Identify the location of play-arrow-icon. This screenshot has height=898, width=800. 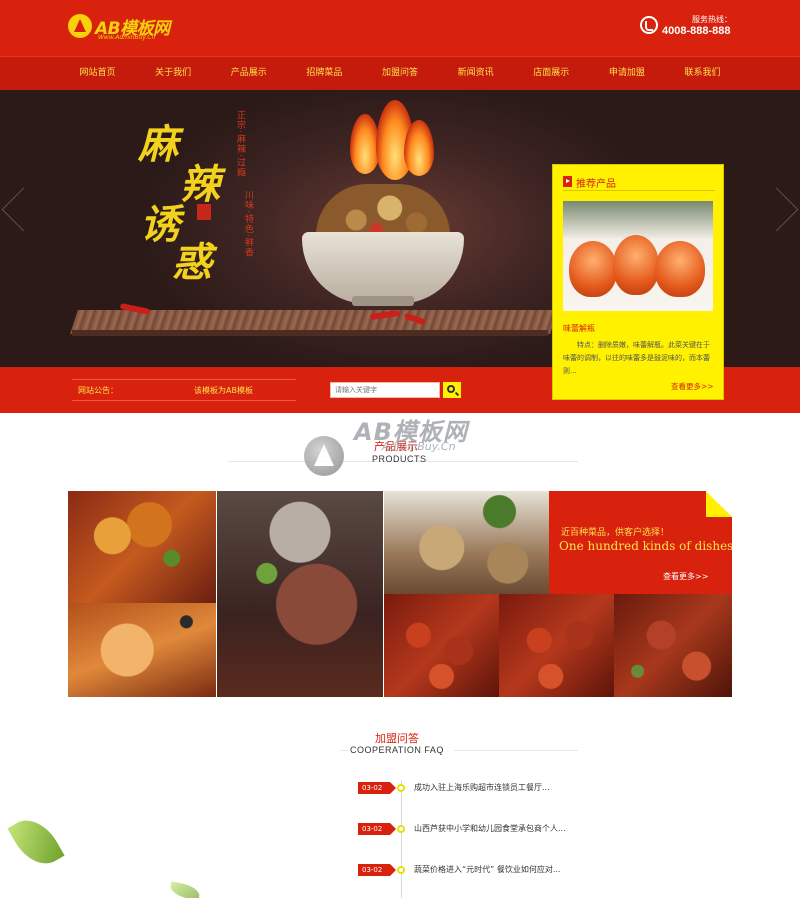
(567, 181).